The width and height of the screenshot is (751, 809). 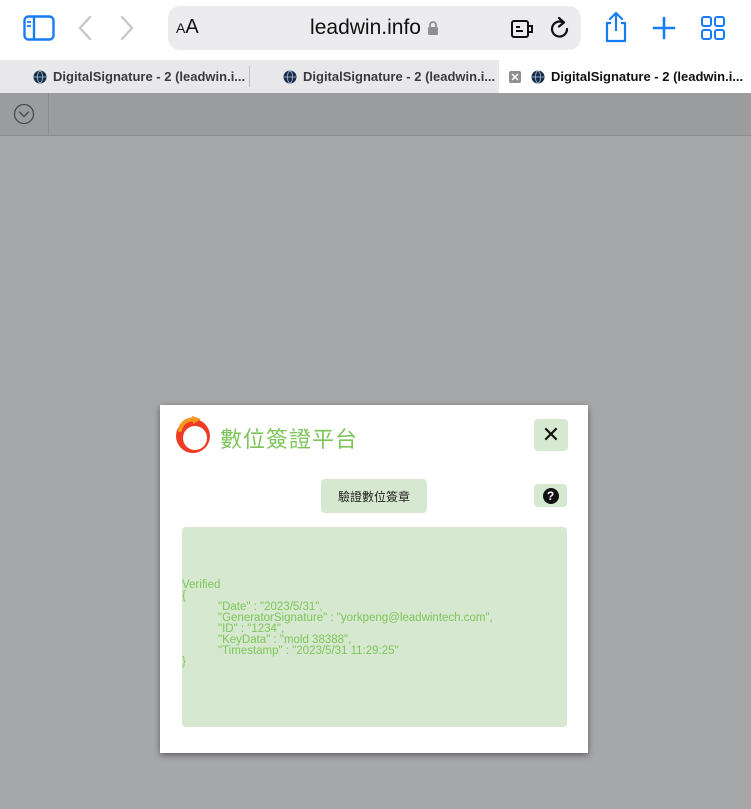 I want to click on verify-signature-button: 驗證數位簽章, so click(x=374, y=496).